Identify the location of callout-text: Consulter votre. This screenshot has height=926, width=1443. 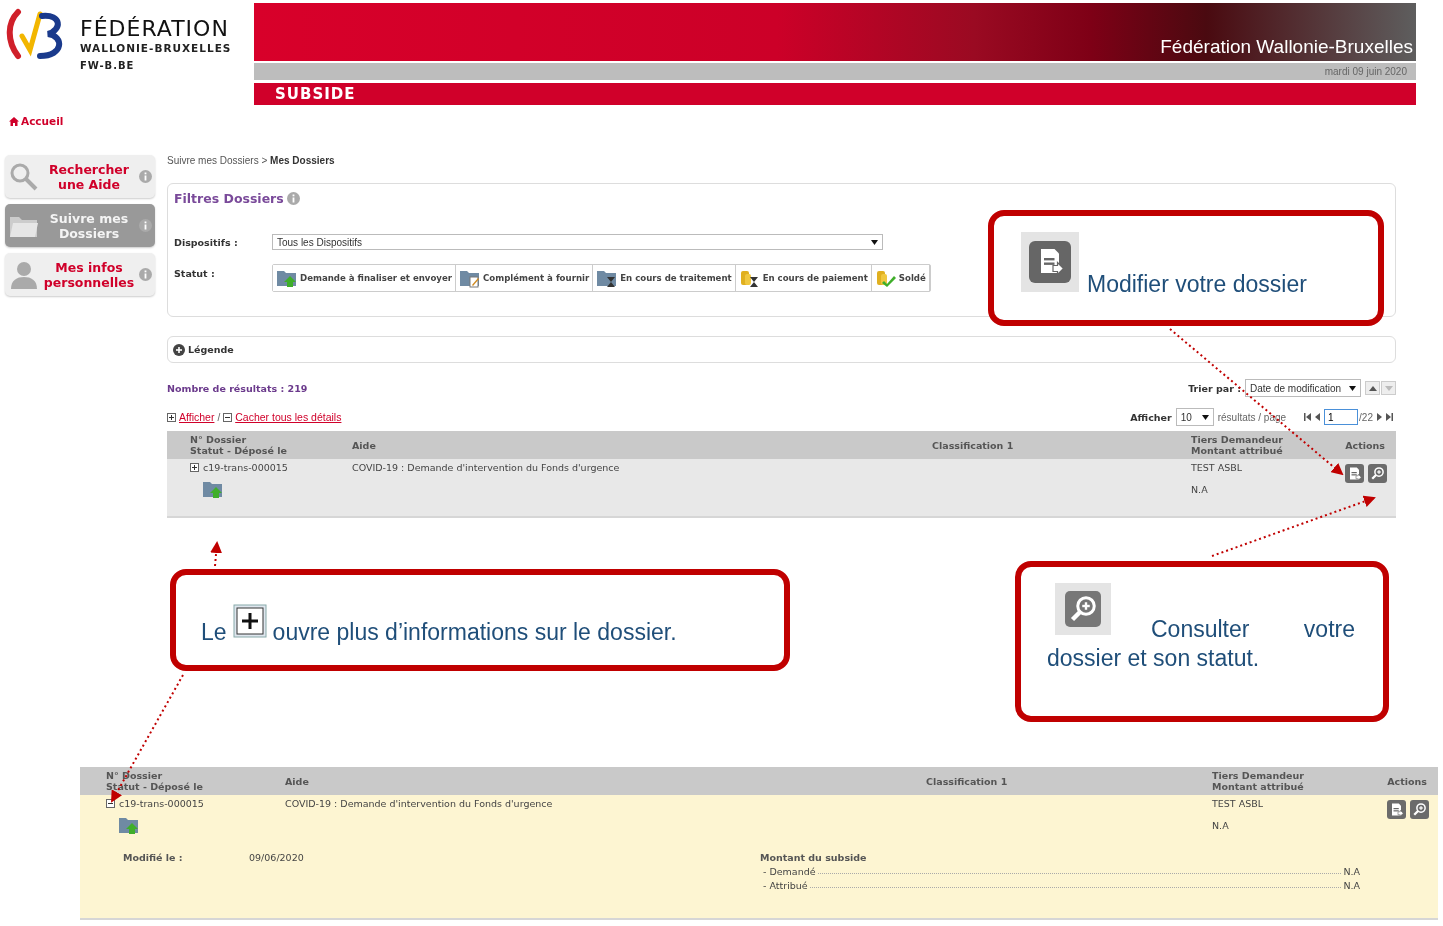
(1253, 629).